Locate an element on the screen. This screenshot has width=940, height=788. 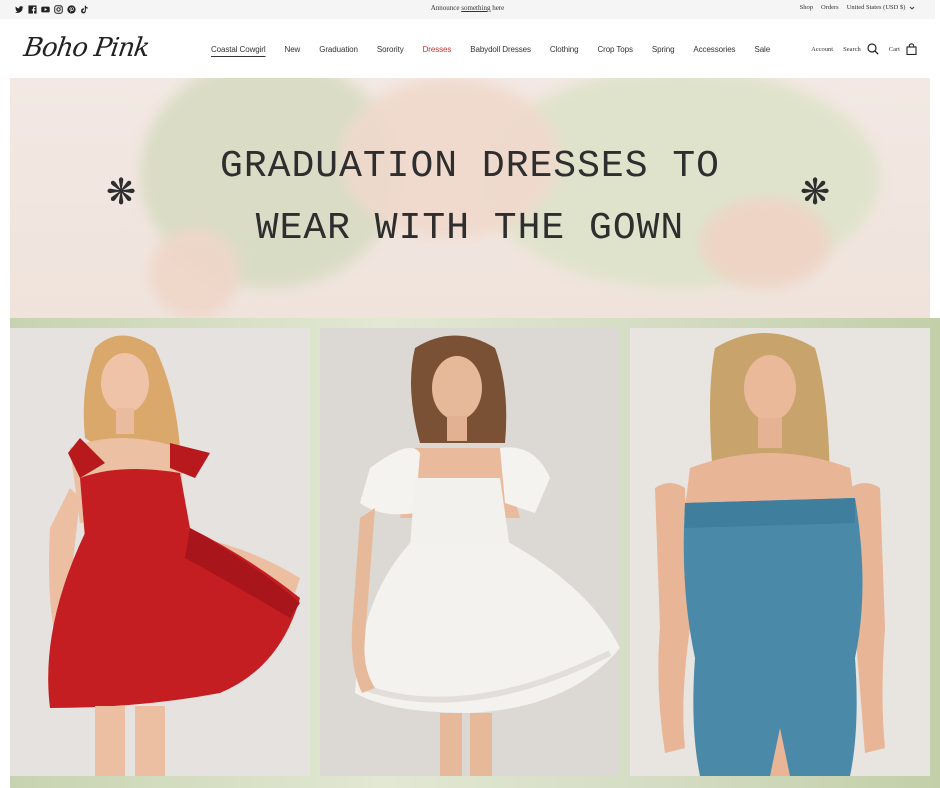
cart-label: Cart is located at coordinates (894, 49).